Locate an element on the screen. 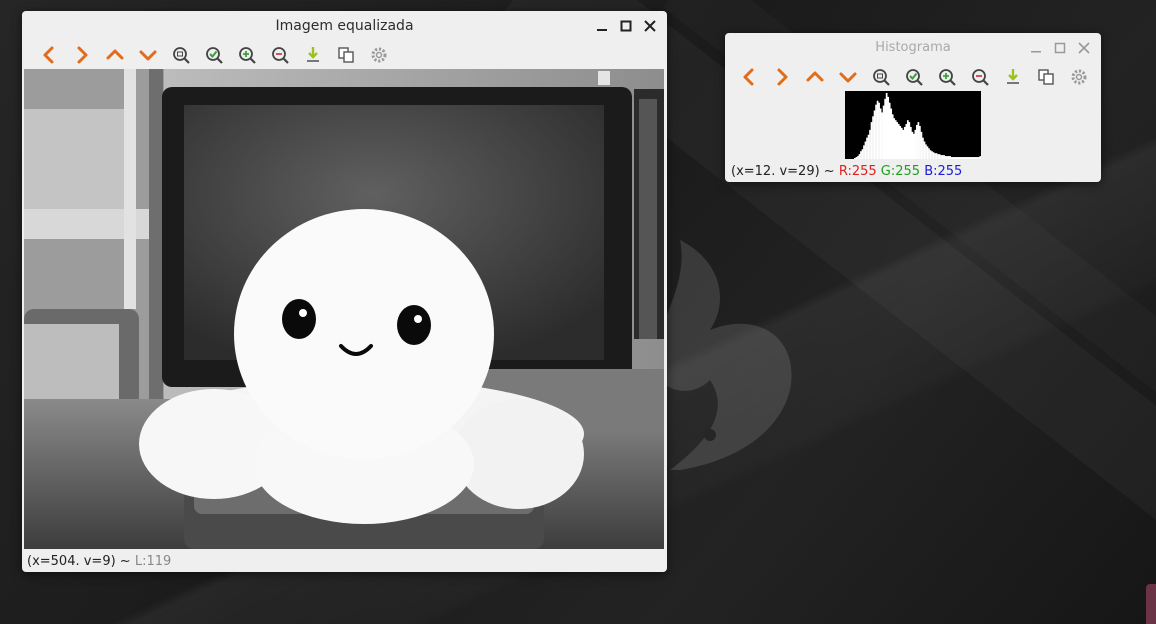 The height and width of the screenshot is (624, 1156). pixel-luminance: L:119 is located at coordinates (153, 561).